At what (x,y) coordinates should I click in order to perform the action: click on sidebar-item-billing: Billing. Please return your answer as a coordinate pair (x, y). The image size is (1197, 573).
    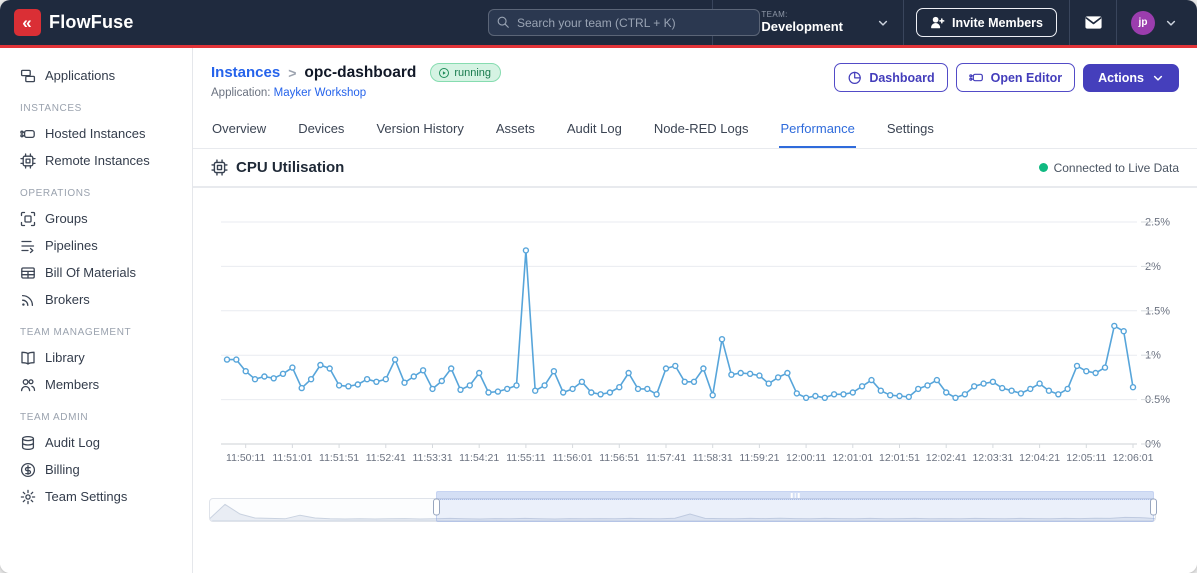
    Looking at the image, I should click on (96, 469).